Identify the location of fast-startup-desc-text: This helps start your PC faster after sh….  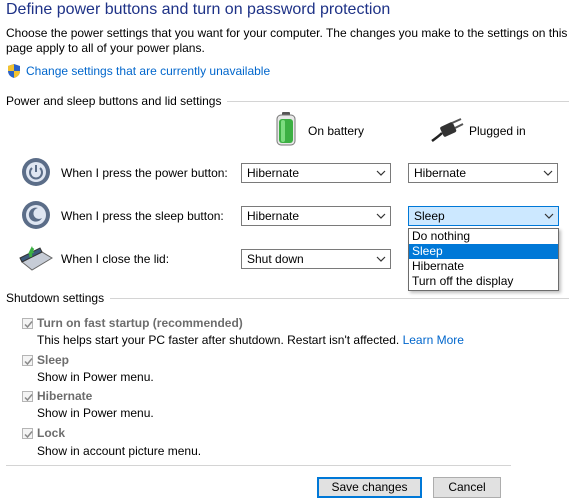
(218, 340).